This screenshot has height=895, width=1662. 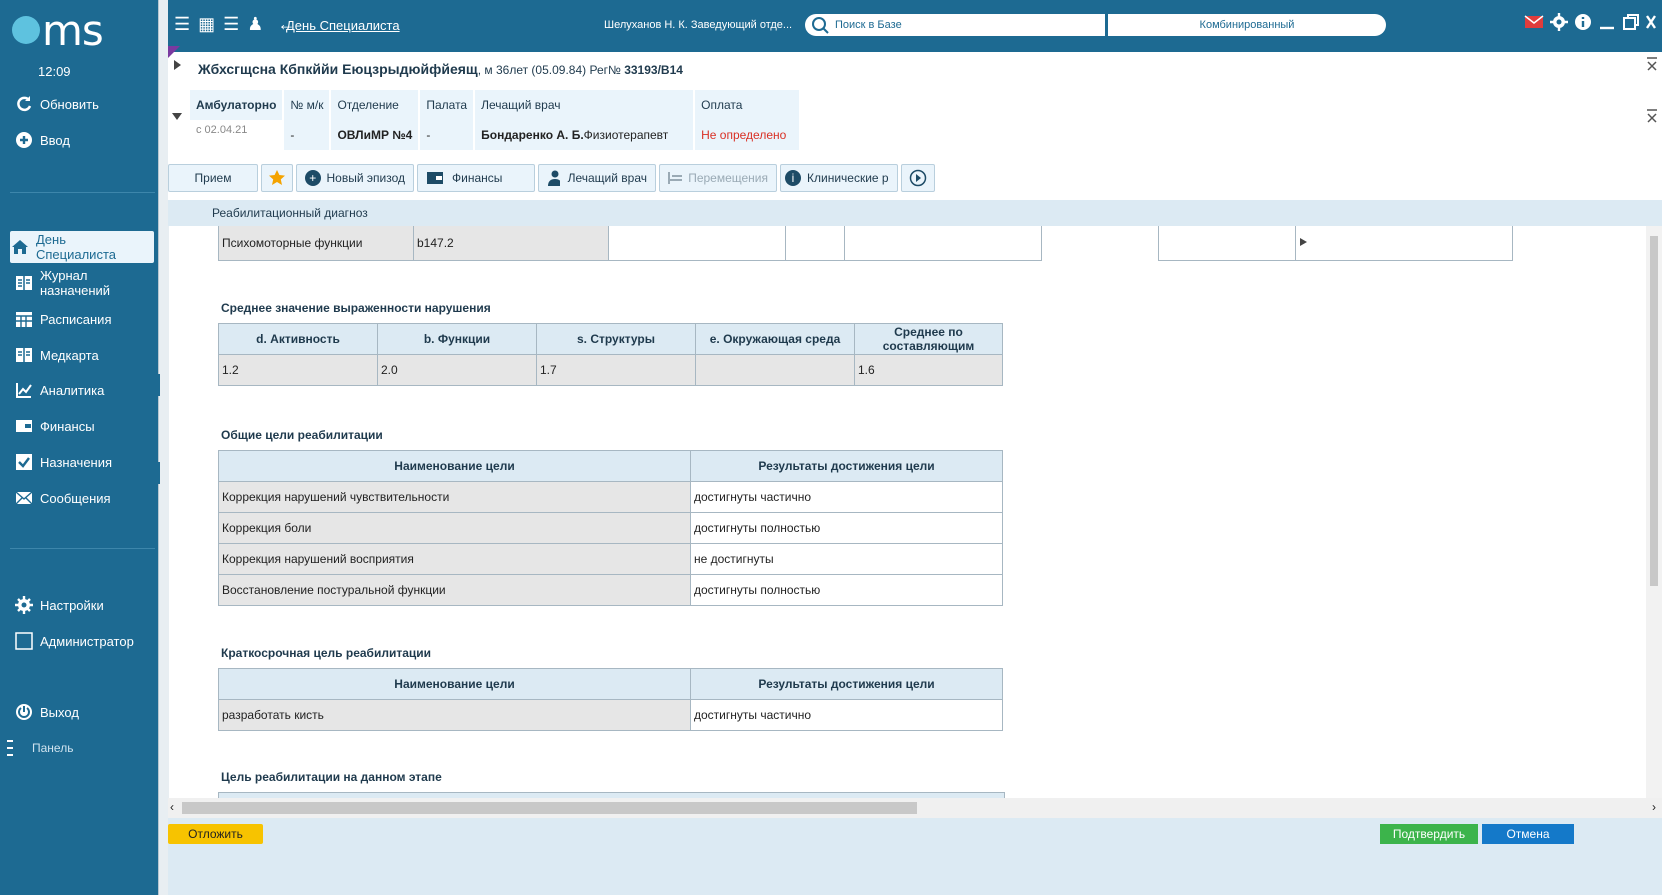 I want to click on movements-button: Перемещения, so click(x=718, y=178).